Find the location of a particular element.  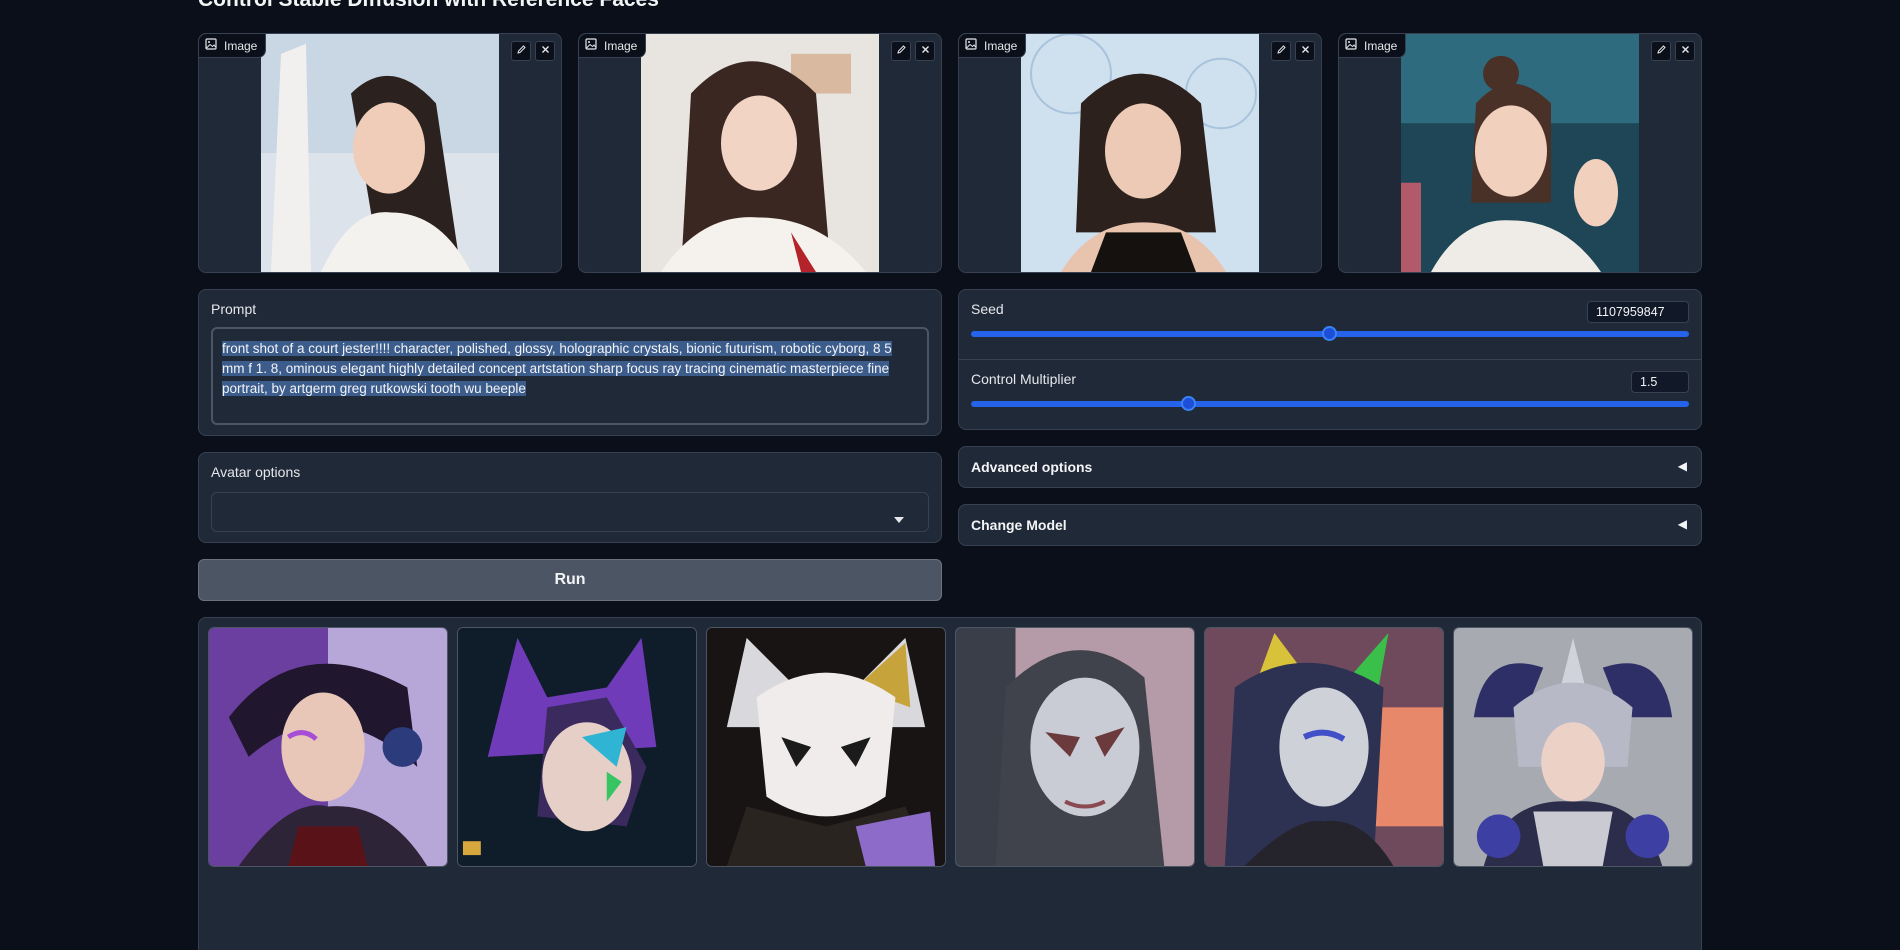

reference-image-3: Image is located at coordinates (1140, 153).